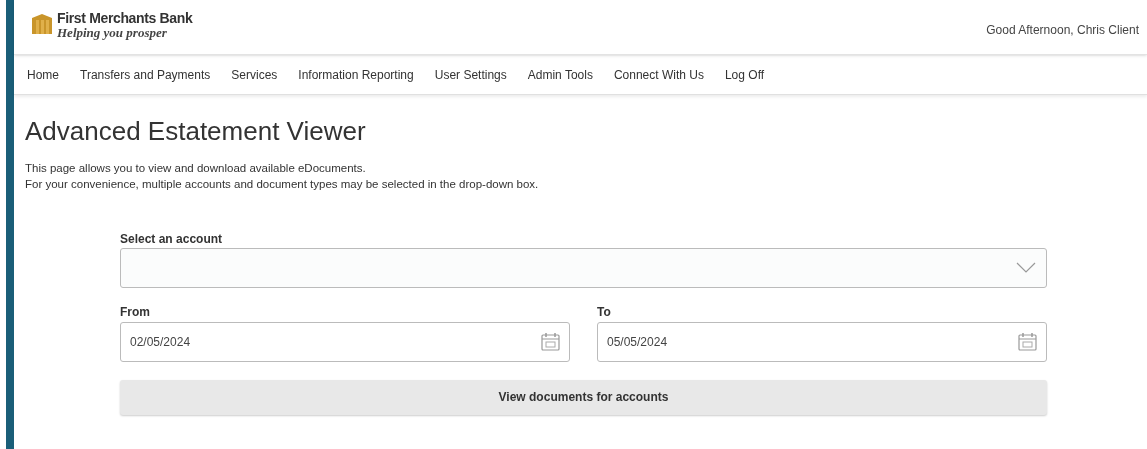  Describe the element at coordinates (42, 24) in the screenshot. I see `logo-icon` at that location.